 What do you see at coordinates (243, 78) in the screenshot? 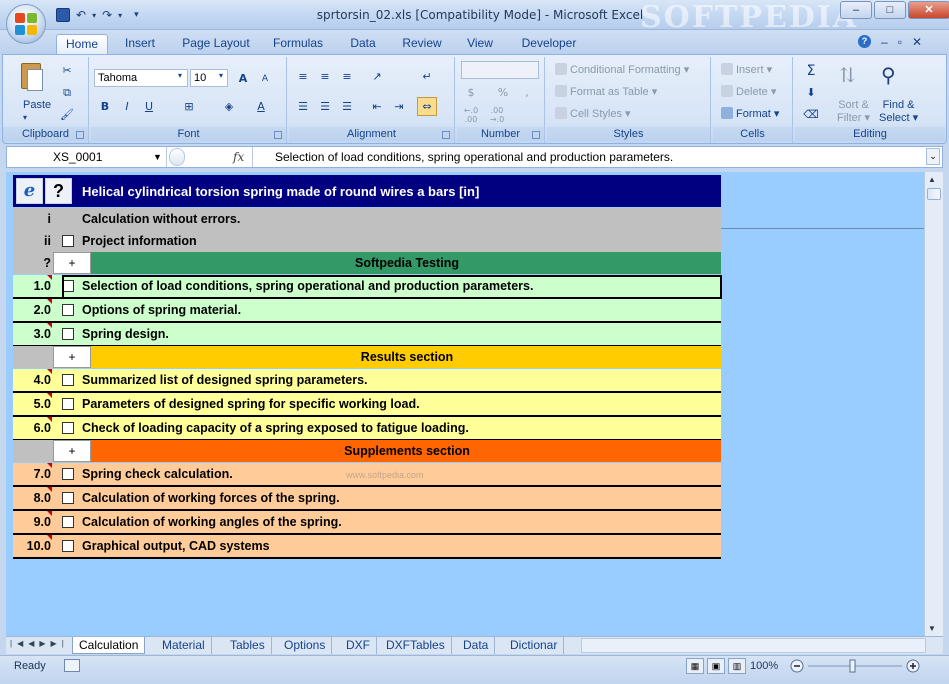
I see `grow-font-button: A` at bounding box center [243, 78].